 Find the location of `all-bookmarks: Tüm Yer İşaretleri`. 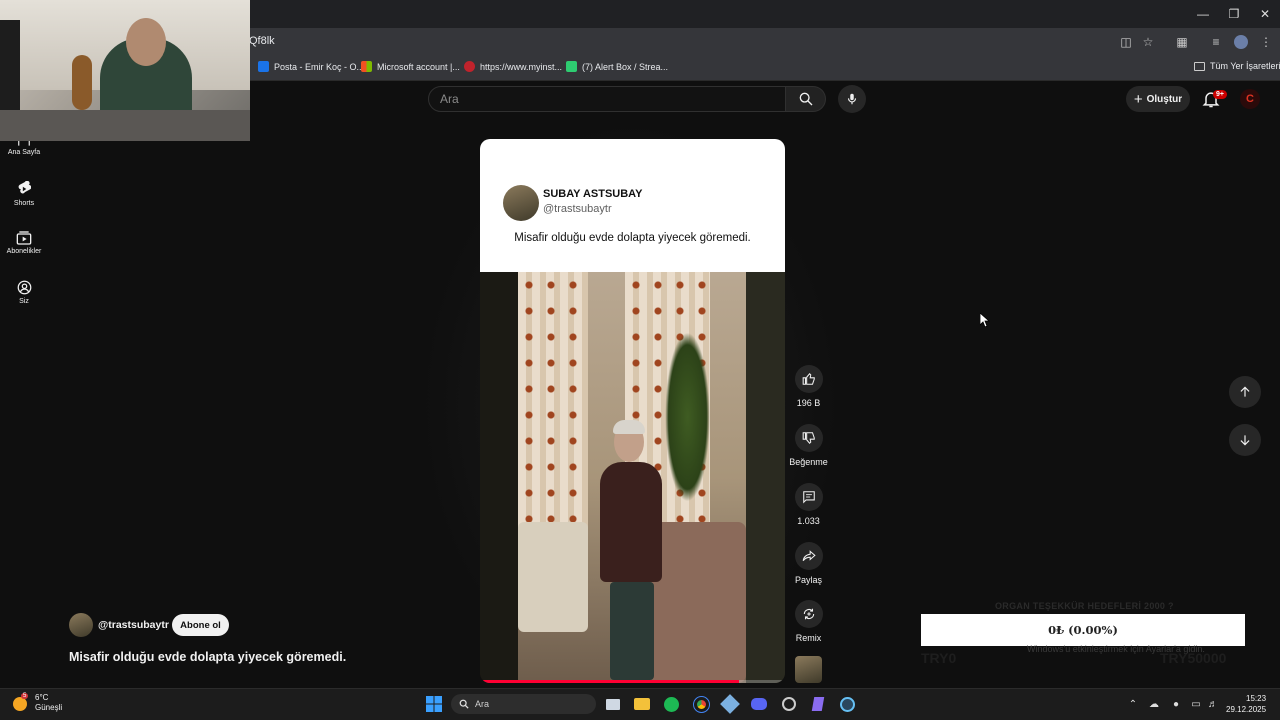

all-bookmarks: Tüm Yer İşaretleri is located at coordinates (1237, 66).